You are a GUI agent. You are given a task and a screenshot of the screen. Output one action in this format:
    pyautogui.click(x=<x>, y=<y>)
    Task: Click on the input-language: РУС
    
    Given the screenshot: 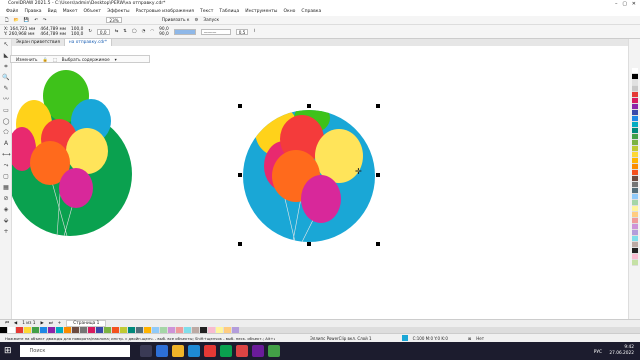 What is the action you would take?
    pyautogui.click(x=598, y=352)
    